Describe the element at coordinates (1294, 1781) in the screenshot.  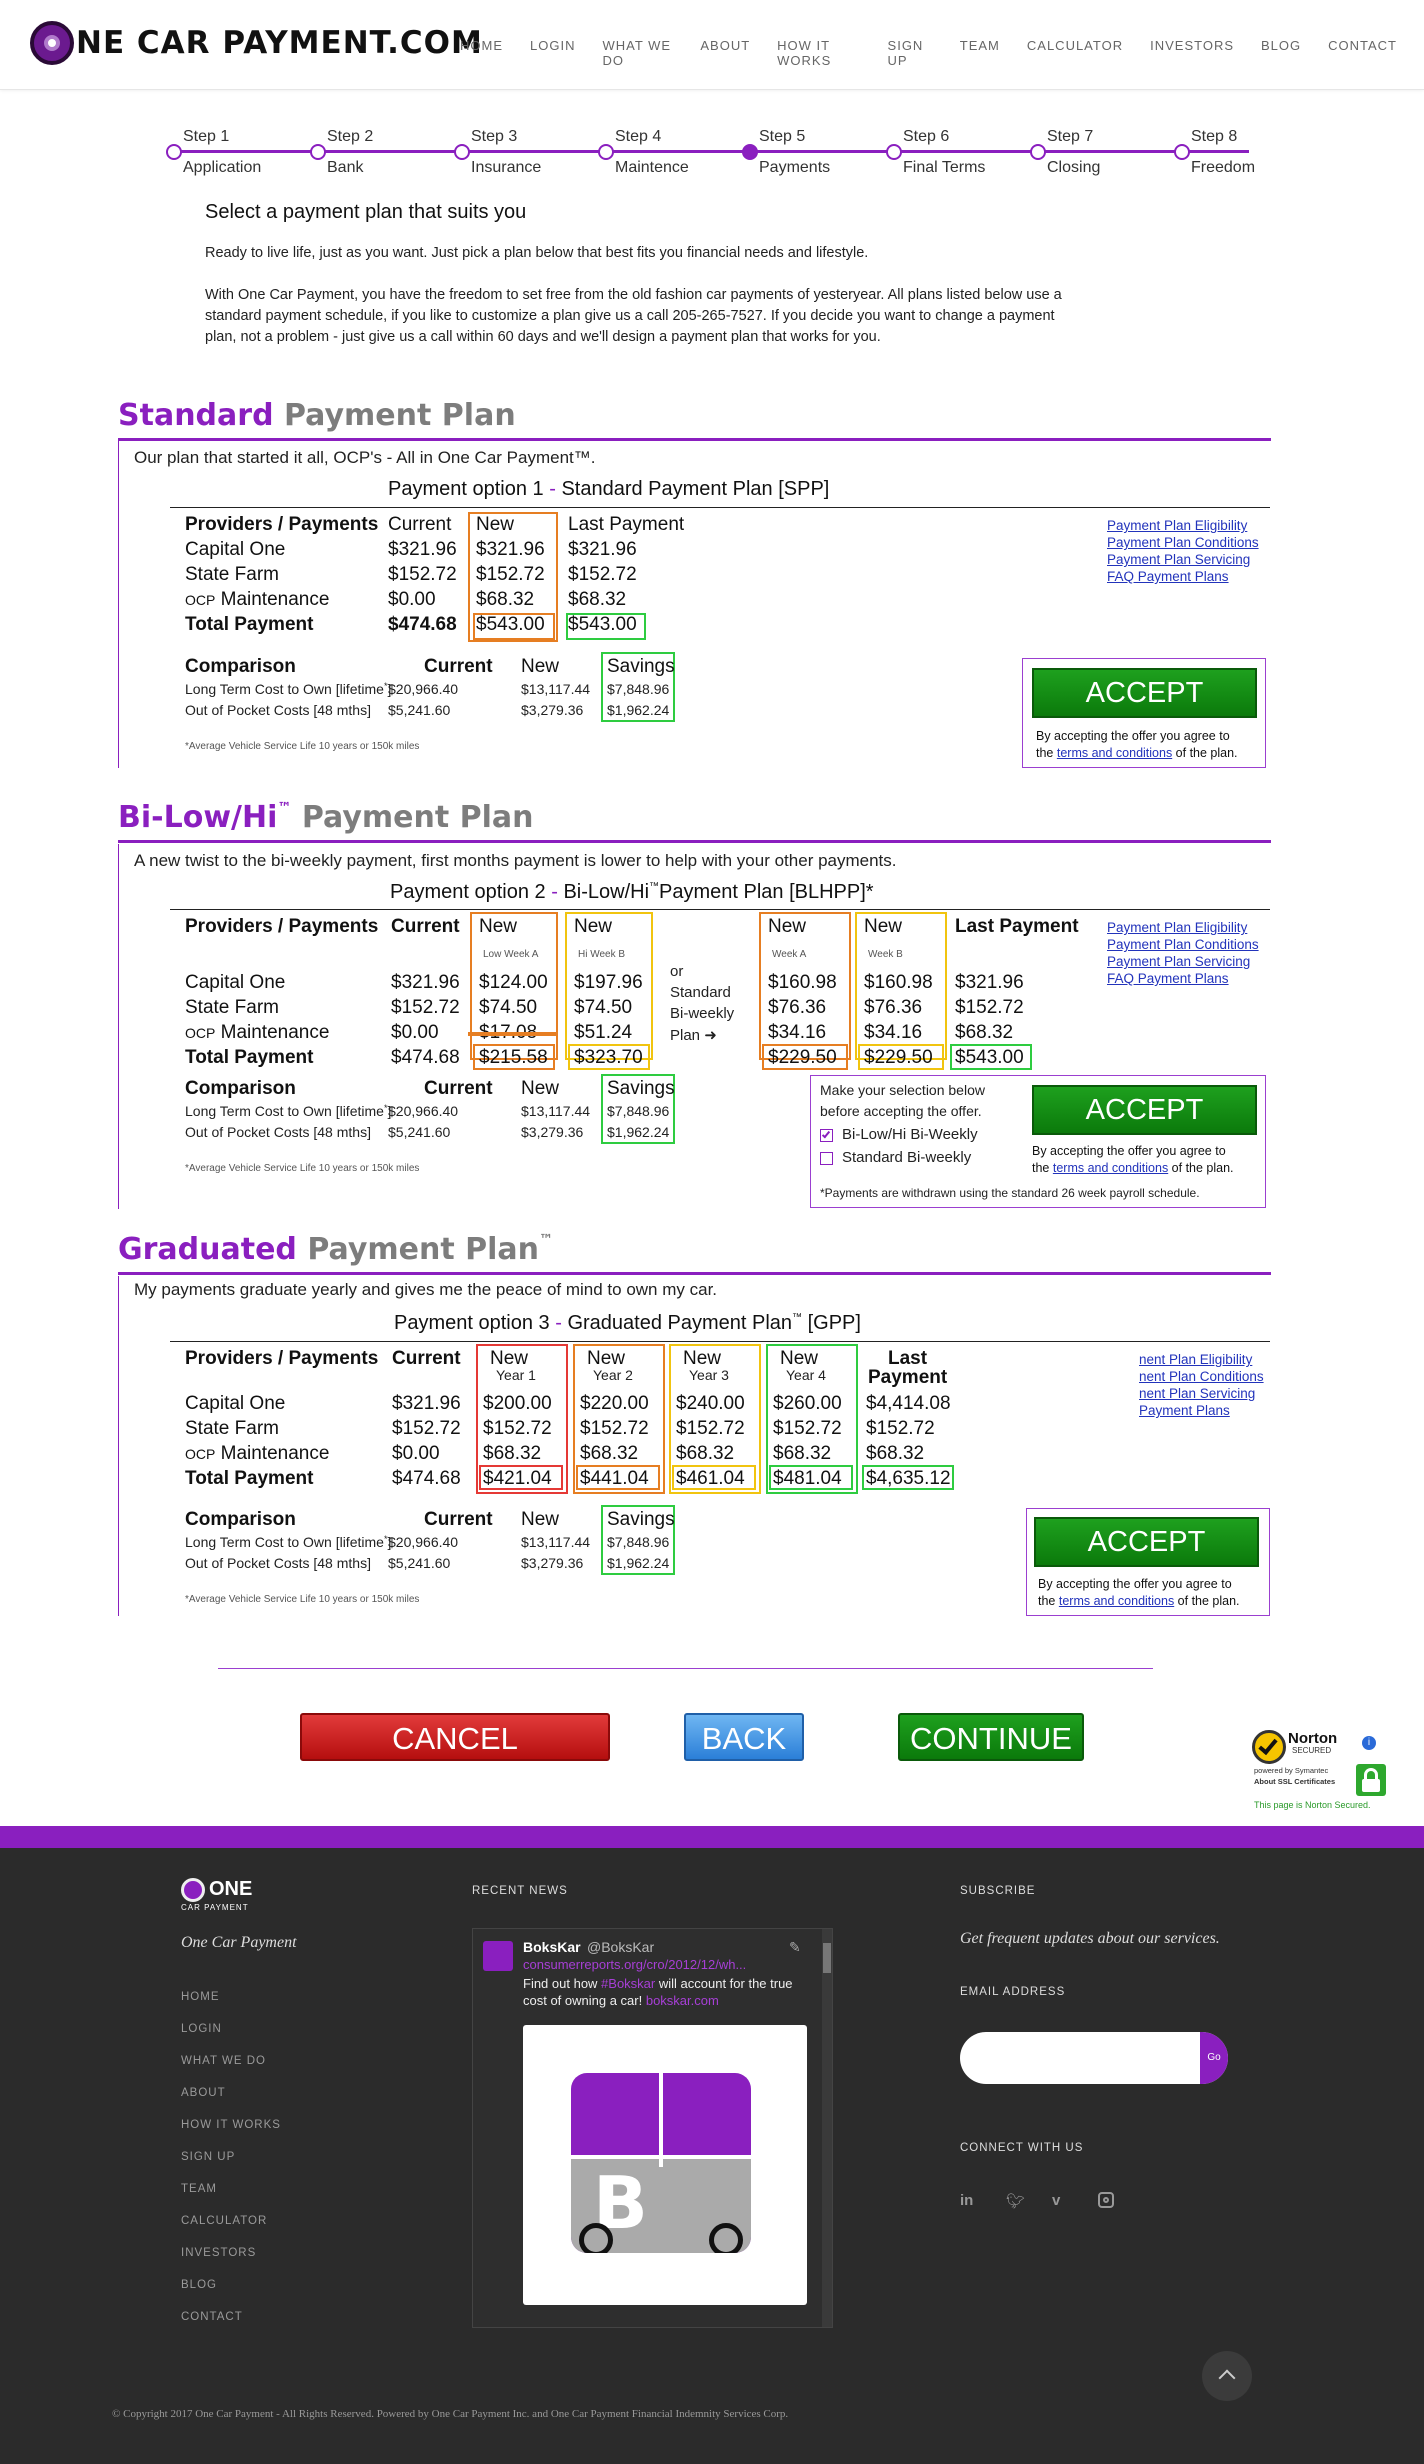
I see `norton-about: About SSL Certificates` at that location.